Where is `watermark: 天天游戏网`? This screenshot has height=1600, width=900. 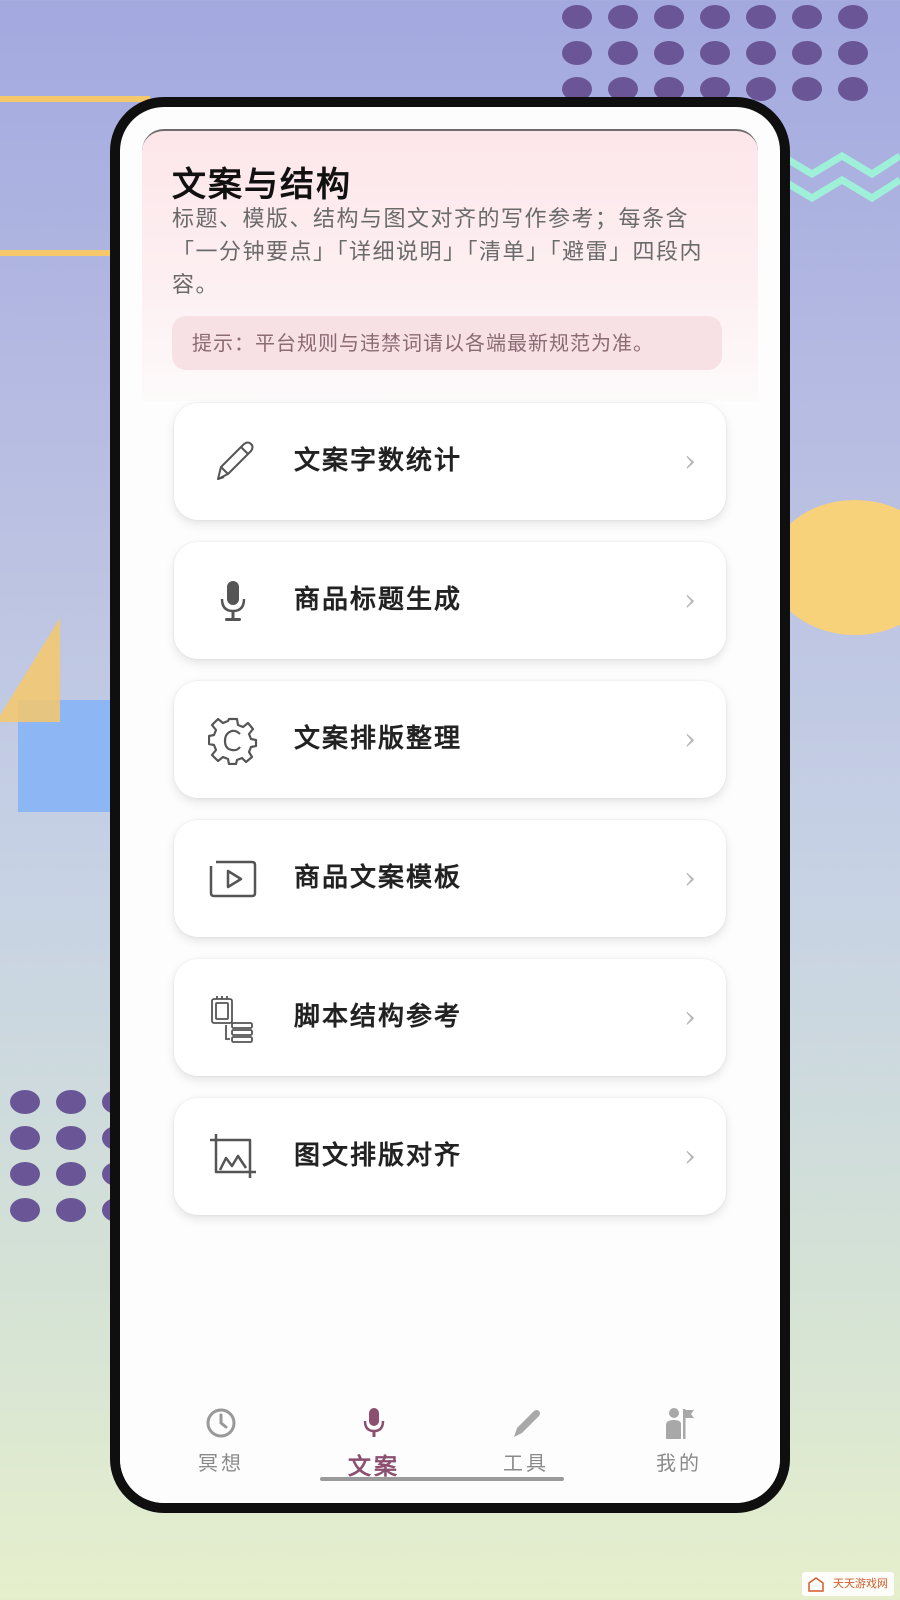 watermark: 天天游戏网 is located at coordinates (848, 1584).